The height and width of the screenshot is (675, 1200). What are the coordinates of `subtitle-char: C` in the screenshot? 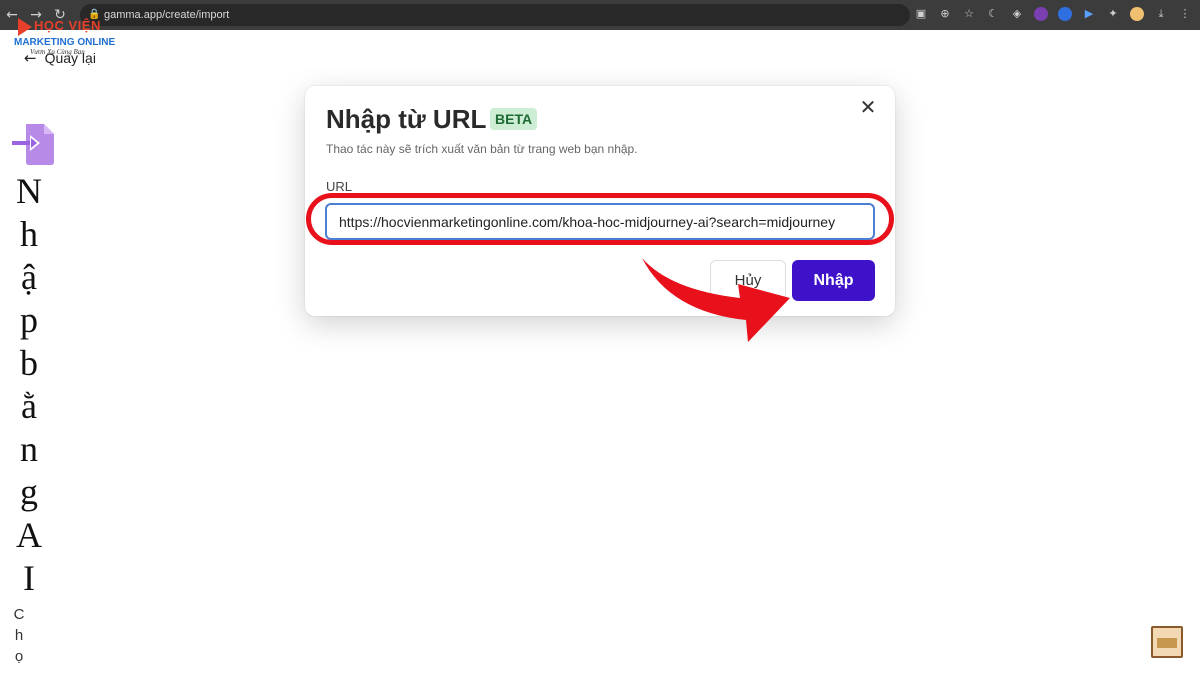 It's located at (19, 614).